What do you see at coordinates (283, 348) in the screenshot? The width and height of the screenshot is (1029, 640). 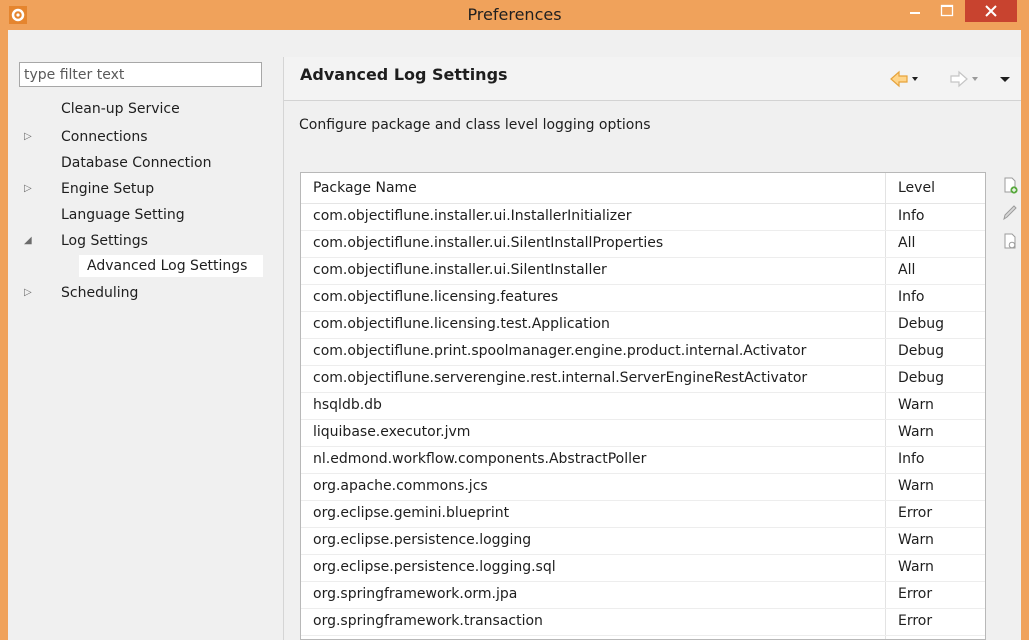 I see `panel-divider` at bounding box center [283, 348].